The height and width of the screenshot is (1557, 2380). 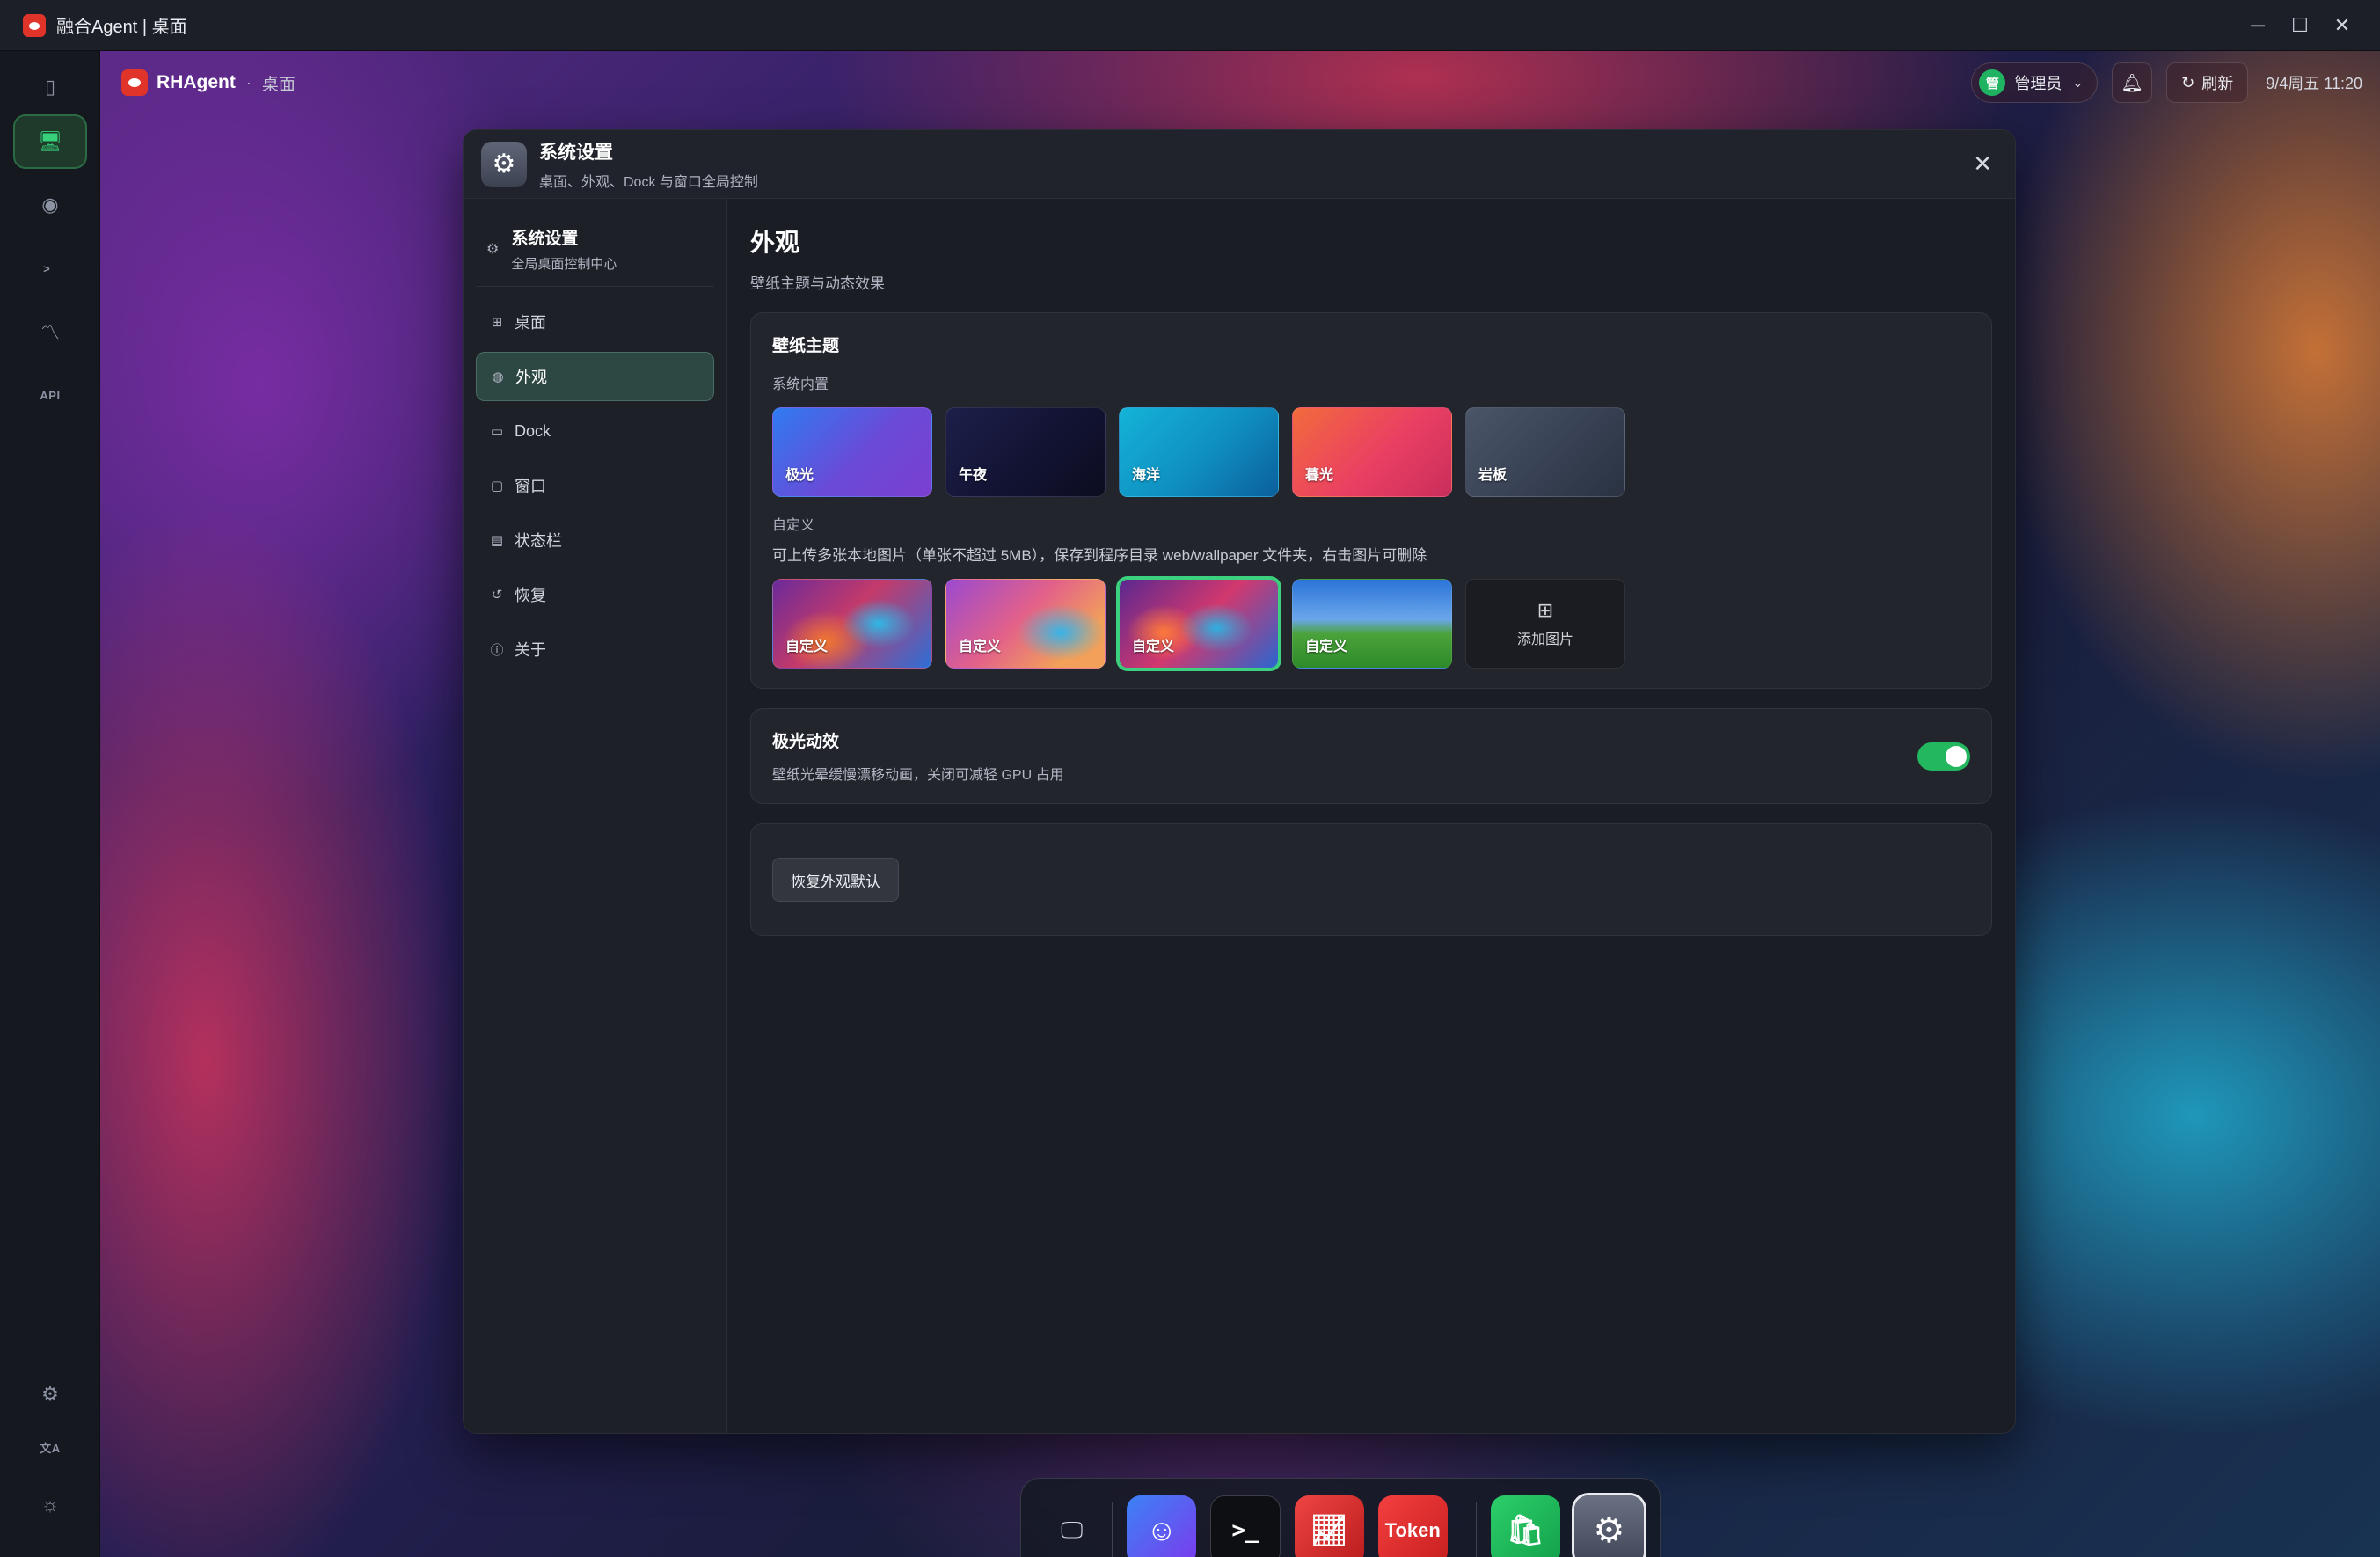 I want to click on show-desktop-icon: 🖵, so click(x=1072, y=1530).